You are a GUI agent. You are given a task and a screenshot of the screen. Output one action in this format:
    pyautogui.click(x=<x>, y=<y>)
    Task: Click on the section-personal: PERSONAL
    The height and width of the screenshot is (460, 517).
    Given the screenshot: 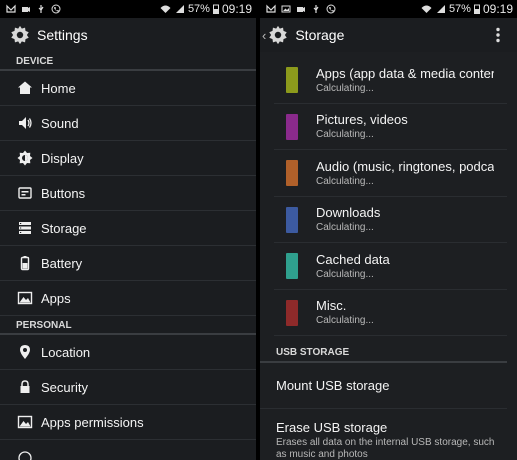 What is the action you would take?
    pyautogui.click(x=128, y=325)
    